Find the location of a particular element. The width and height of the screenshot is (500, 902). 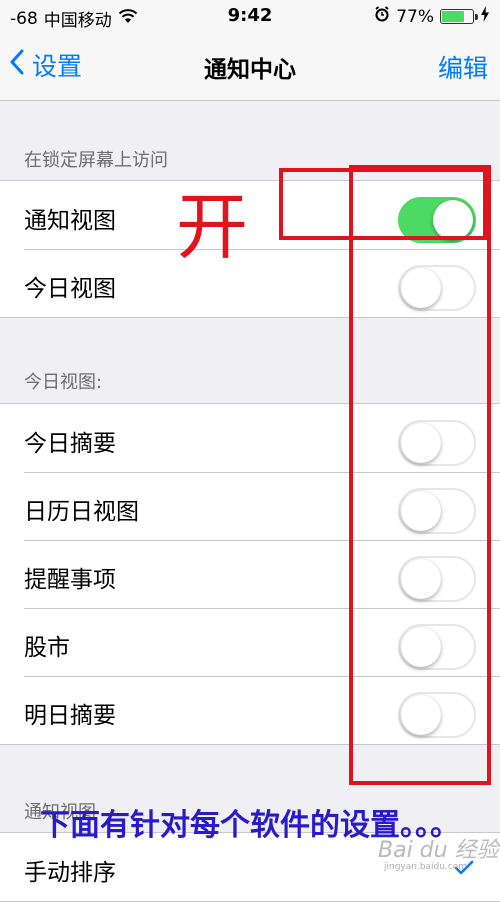

row-label: 明日摘要 is located at coordinates (70, 716).